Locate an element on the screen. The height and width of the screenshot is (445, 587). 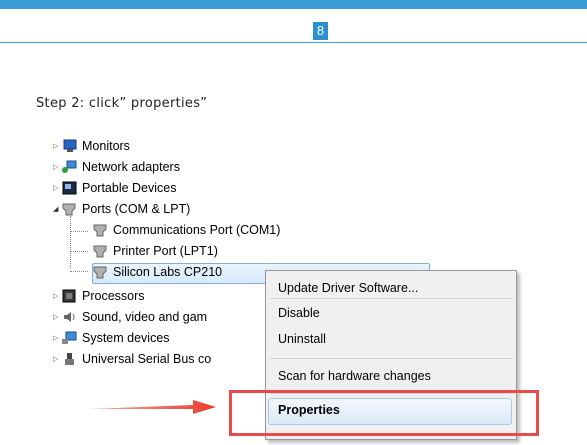
tree-item-label: Silicon Labs CP210 is located at coordinates (168, 272).